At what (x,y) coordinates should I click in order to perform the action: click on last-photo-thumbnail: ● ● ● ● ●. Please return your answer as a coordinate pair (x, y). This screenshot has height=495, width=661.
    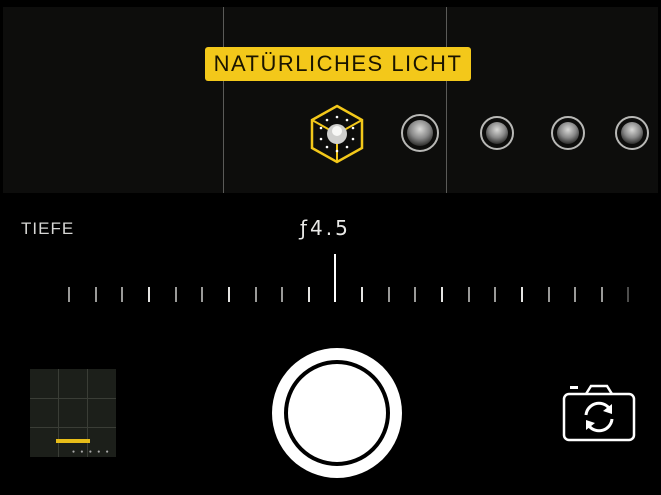
    Looking at the image, I should click on (73, 413).